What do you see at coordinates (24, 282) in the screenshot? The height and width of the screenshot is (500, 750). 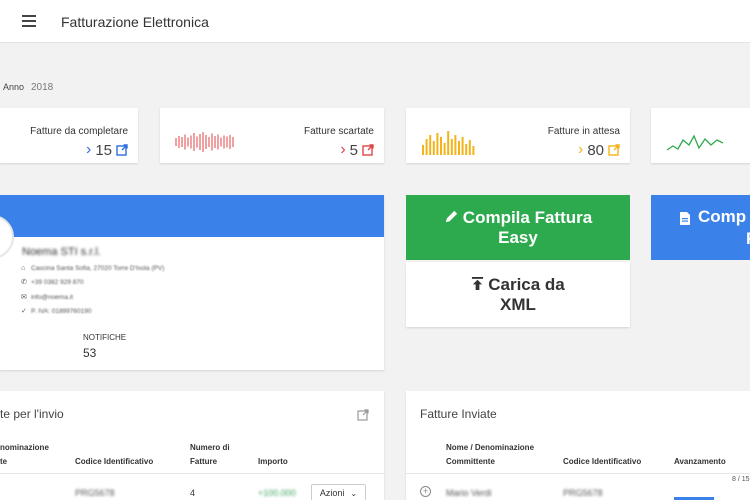 I see `phone-icon: ✆` at bounding box center [24, 282].